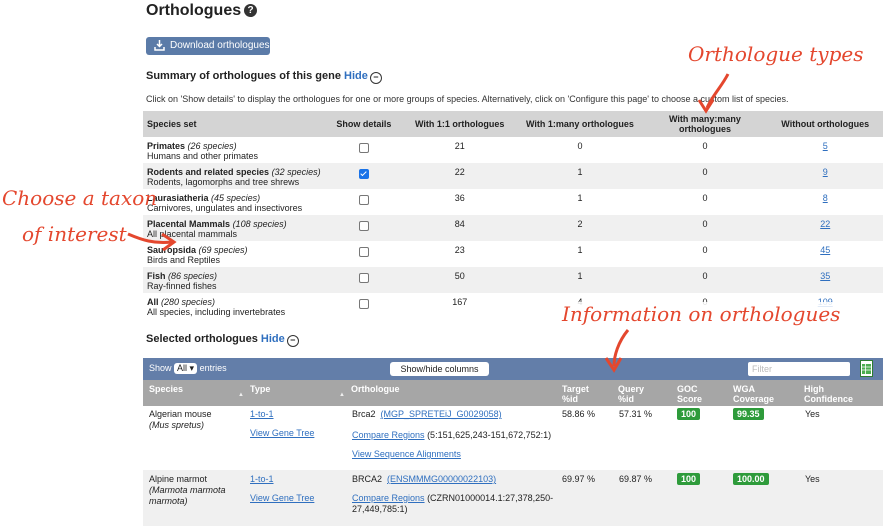  I want to click on without-cell: 5, so click(825, 150).